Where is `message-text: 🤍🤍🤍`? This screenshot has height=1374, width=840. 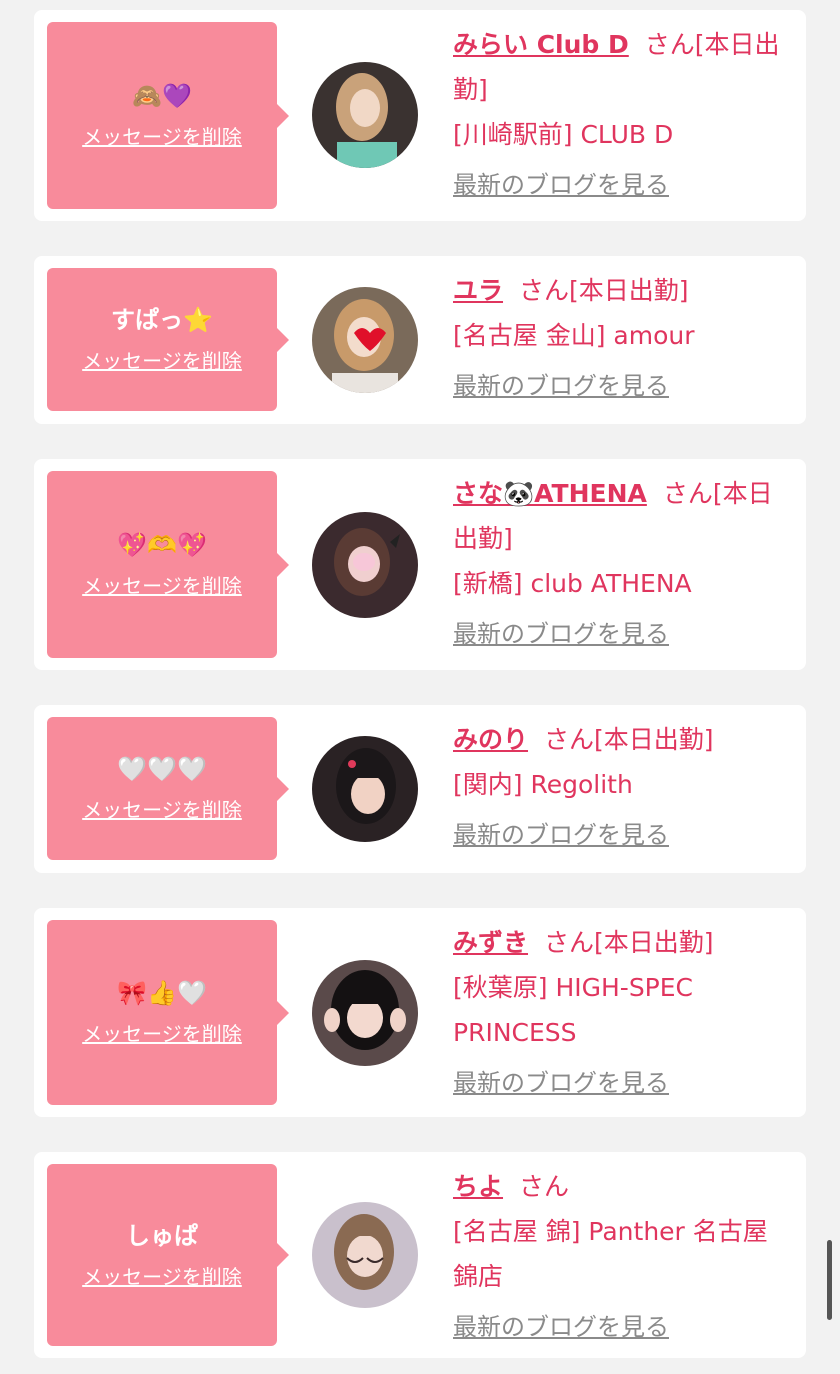
message-text: 🤍🤍🤍 is located at coordinates (162, 769).